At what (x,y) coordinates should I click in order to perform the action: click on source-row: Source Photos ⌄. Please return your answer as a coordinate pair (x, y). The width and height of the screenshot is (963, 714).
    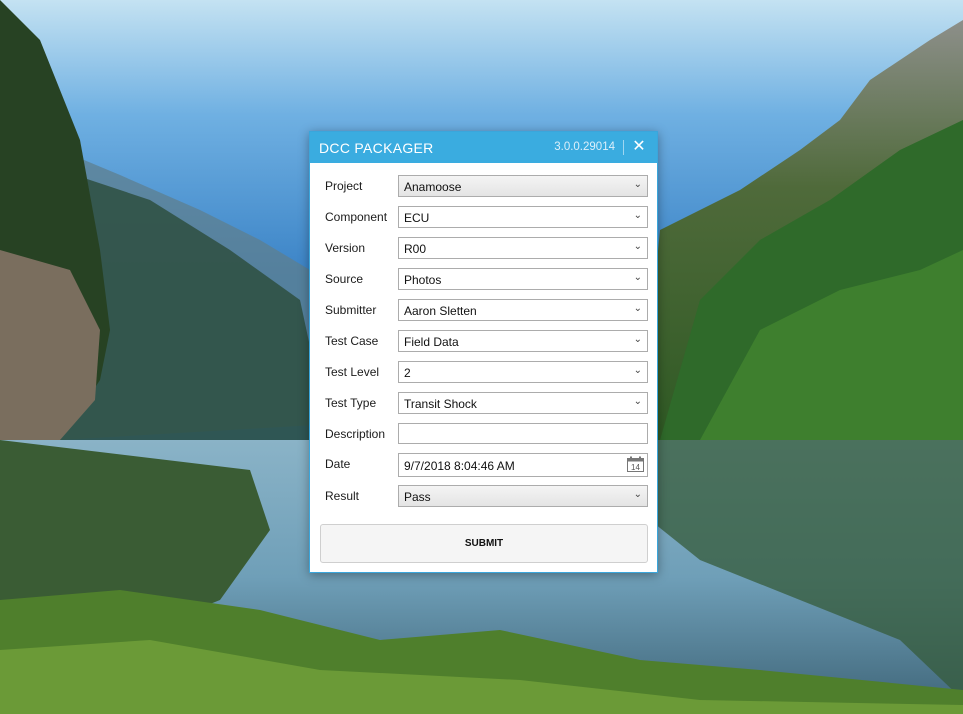
    Looking at the image, I should click on (483, 279).